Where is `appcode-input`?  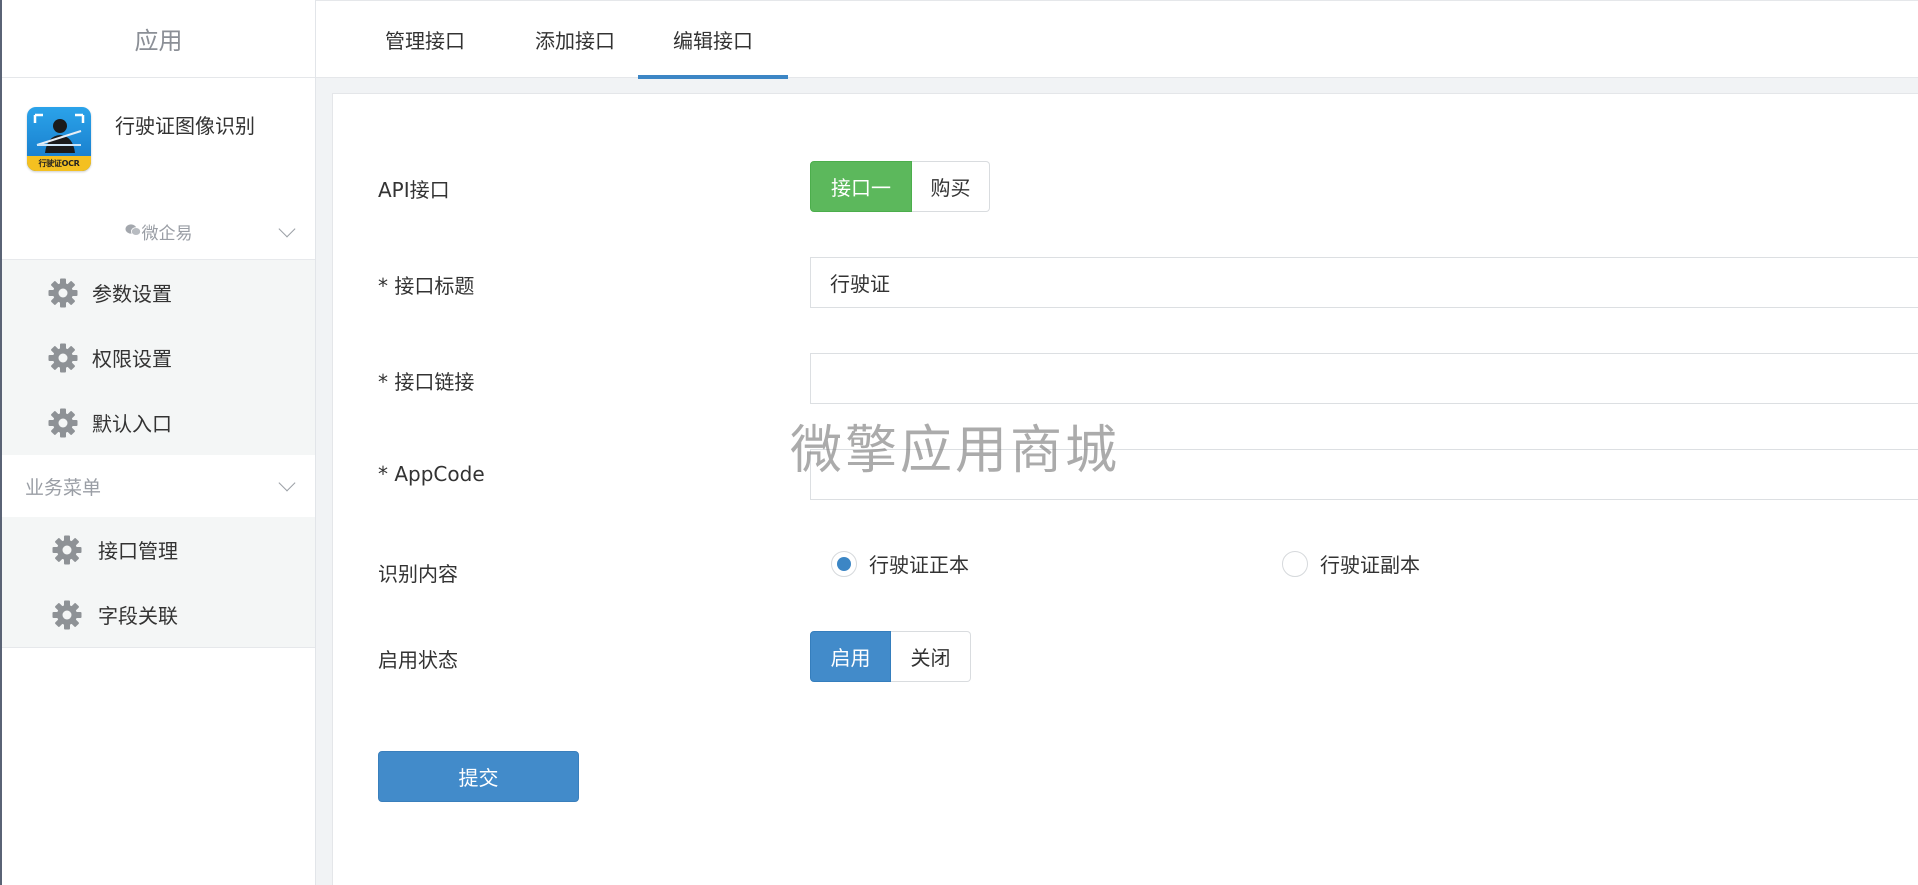
appcode-input is located at coordinates (1364, 474).